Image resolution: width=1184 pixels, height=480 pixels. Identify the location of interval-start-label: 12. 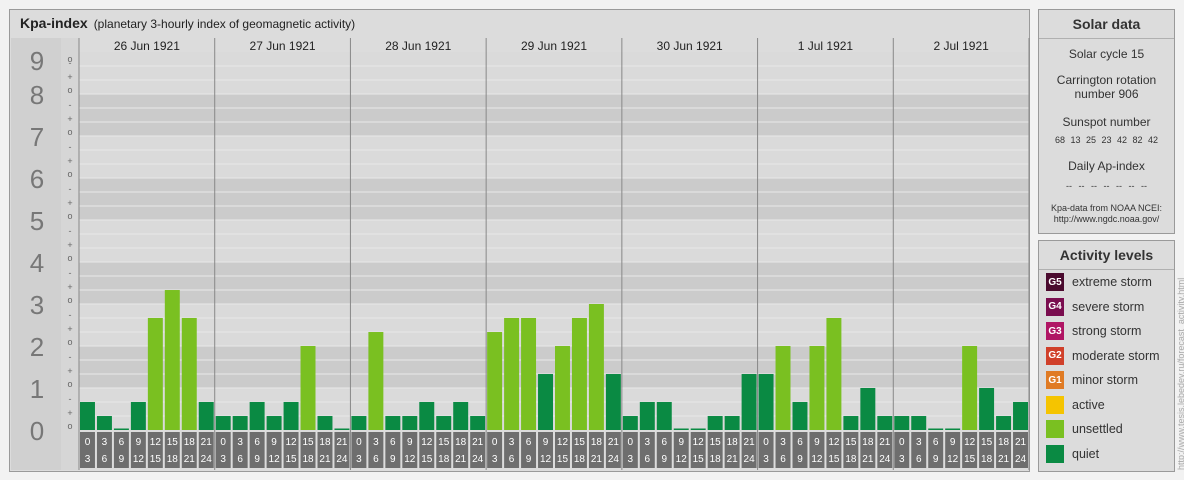
(834, 442).